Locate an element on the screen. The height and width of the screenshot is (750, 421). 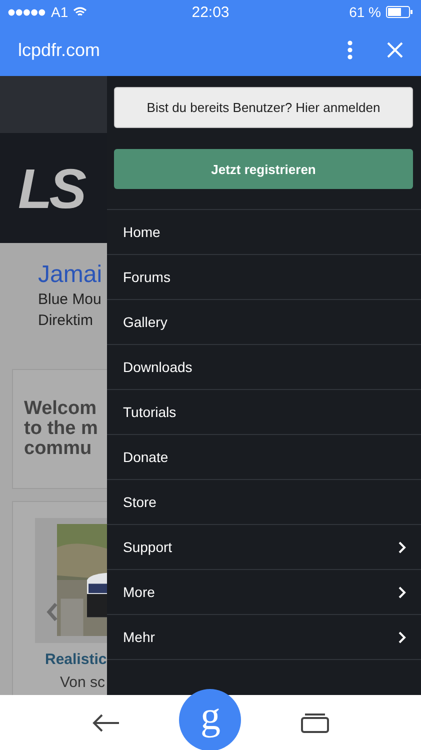
google-button: g is located at coordinates (210, 719).